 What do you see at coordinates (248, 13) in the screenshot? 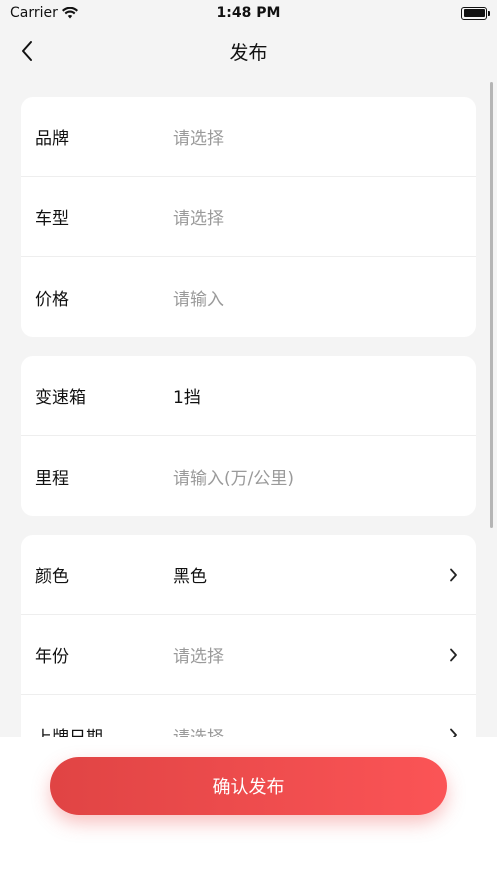
I see `status-bar: Carrier 1:48 PM` at bounding box center [248, 13].